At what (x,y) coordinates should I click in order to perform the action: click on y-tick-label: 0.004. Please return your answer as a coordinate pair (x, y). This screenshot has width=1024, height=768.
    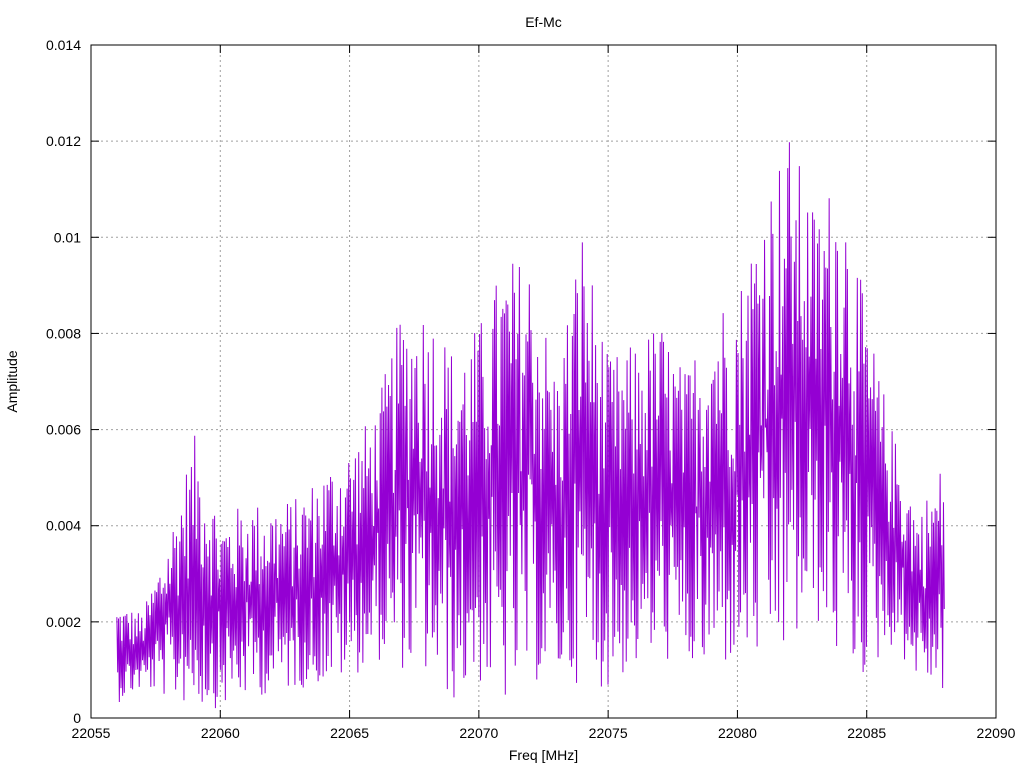
    Looking at the image, I should click on (63, 526).